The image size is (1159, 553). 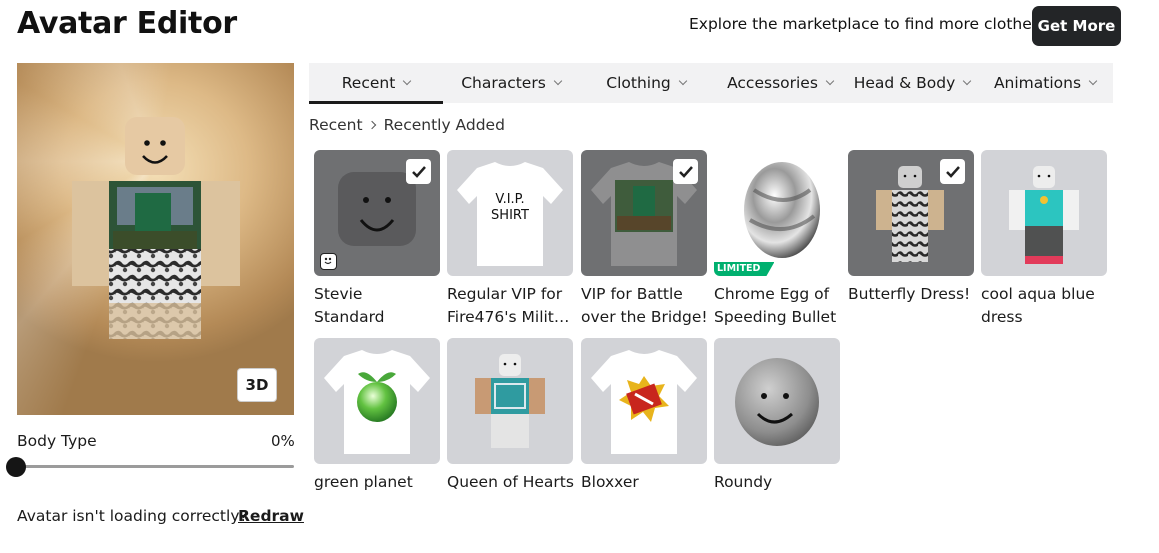 I want to click on breadcrumb: Recent Recently Added, so click(x=407, y=125).